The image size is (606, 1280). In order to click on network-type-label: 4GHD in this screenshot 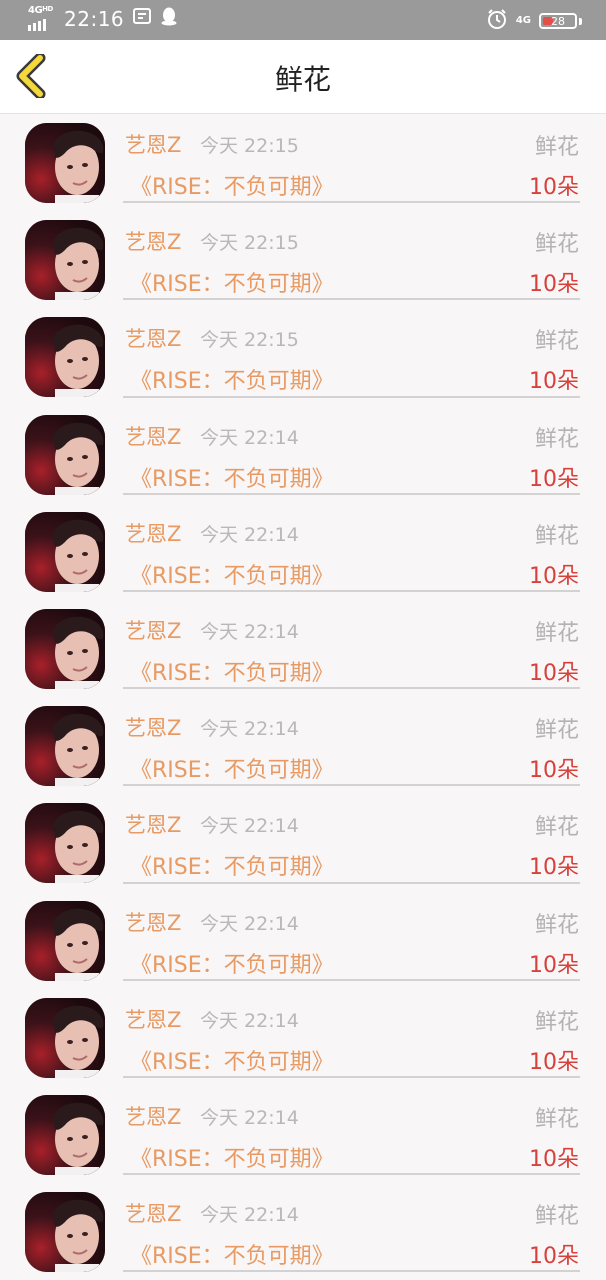, I will do `click(40, 10)`.